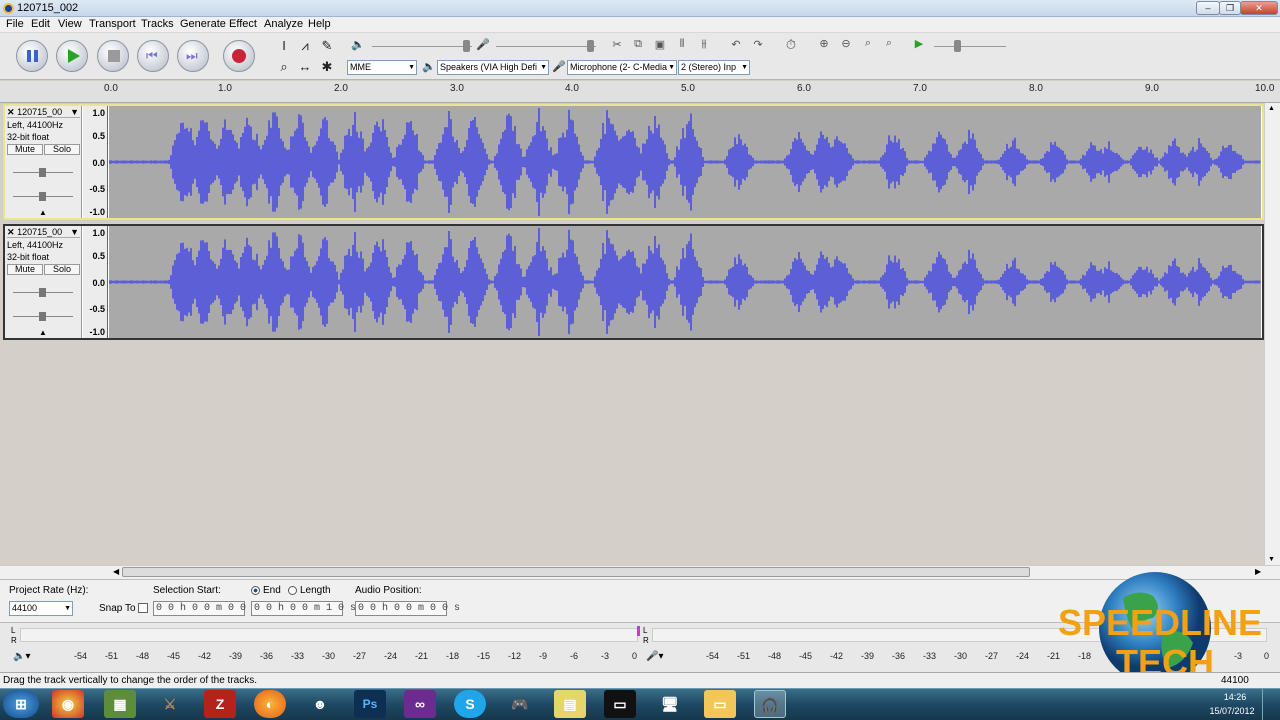 The height and width of the screenshot is (720, 1280). I want to click on timeshift-tool-icon: ↔, so click(305, 67).